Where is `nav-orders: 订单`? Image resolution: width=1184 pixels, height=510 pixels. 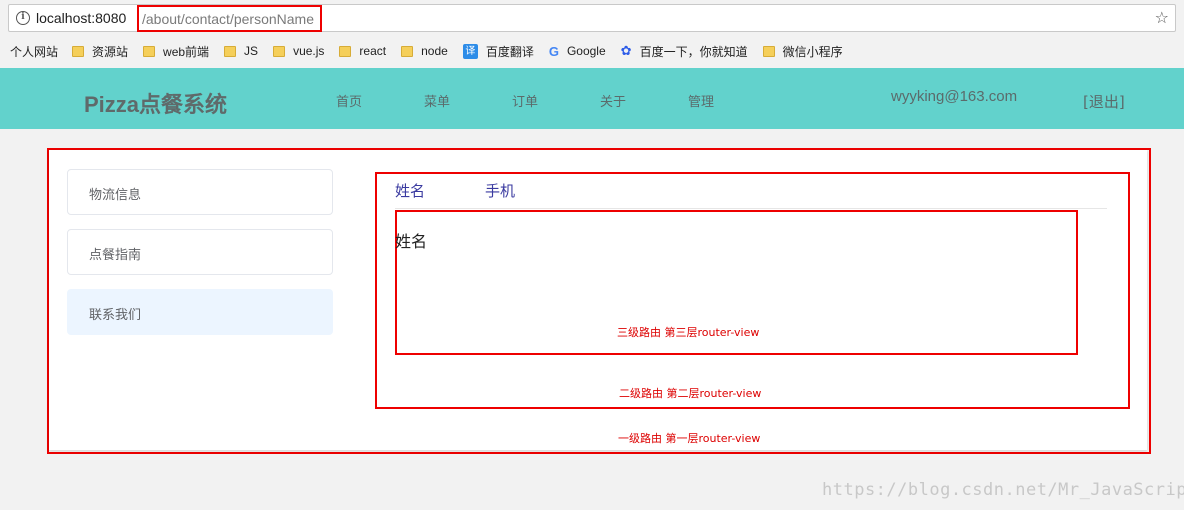
nav-orders: 订单 is located at coordinates (525, 100).